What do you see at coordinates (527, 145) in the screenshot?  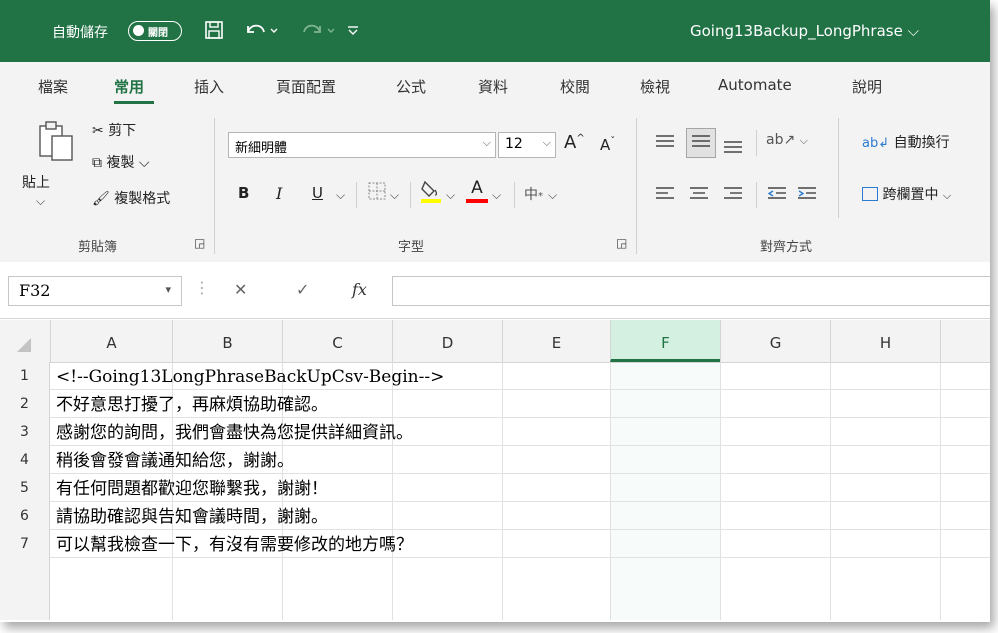 I see `font-size-select: 12 ⌵` at bounding box center [527, 145].